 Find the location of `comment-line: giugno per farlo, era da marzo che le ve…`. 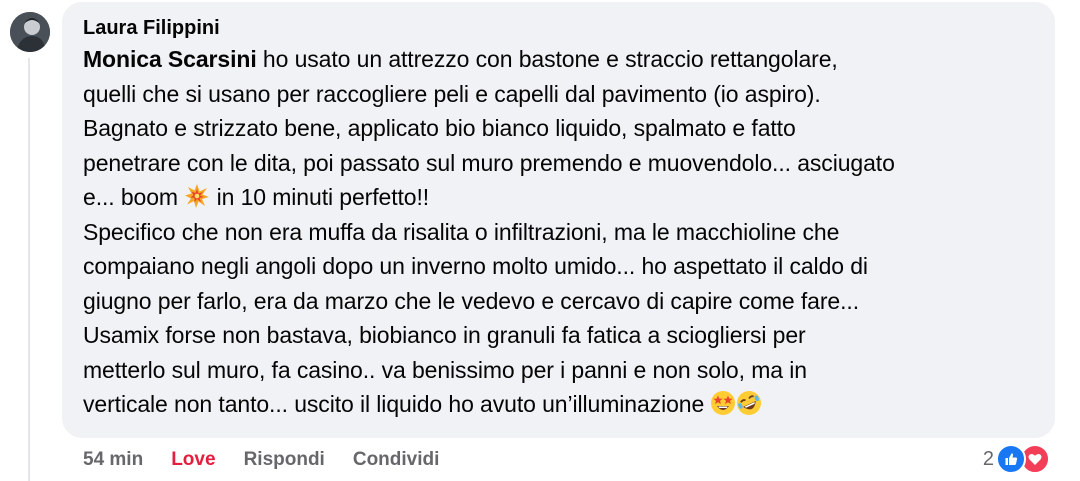

comment-line: giugno per farlo, era da marzo che le ve… is located at coordinates (471, 300).